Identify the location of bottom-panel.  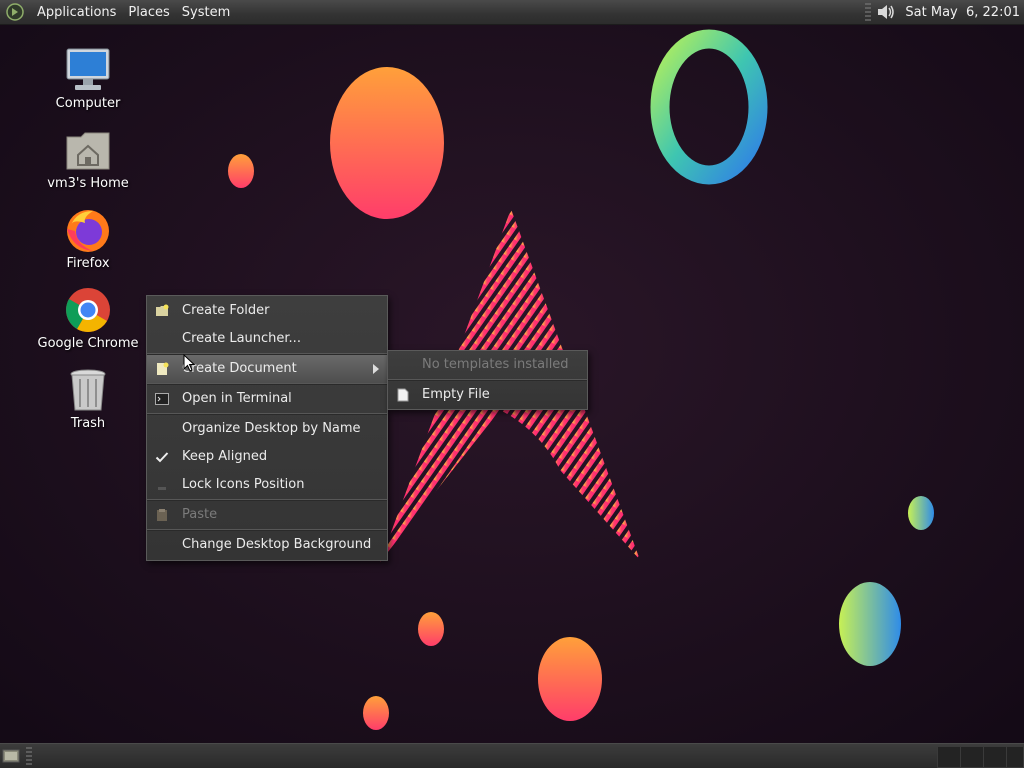
(512, 755).